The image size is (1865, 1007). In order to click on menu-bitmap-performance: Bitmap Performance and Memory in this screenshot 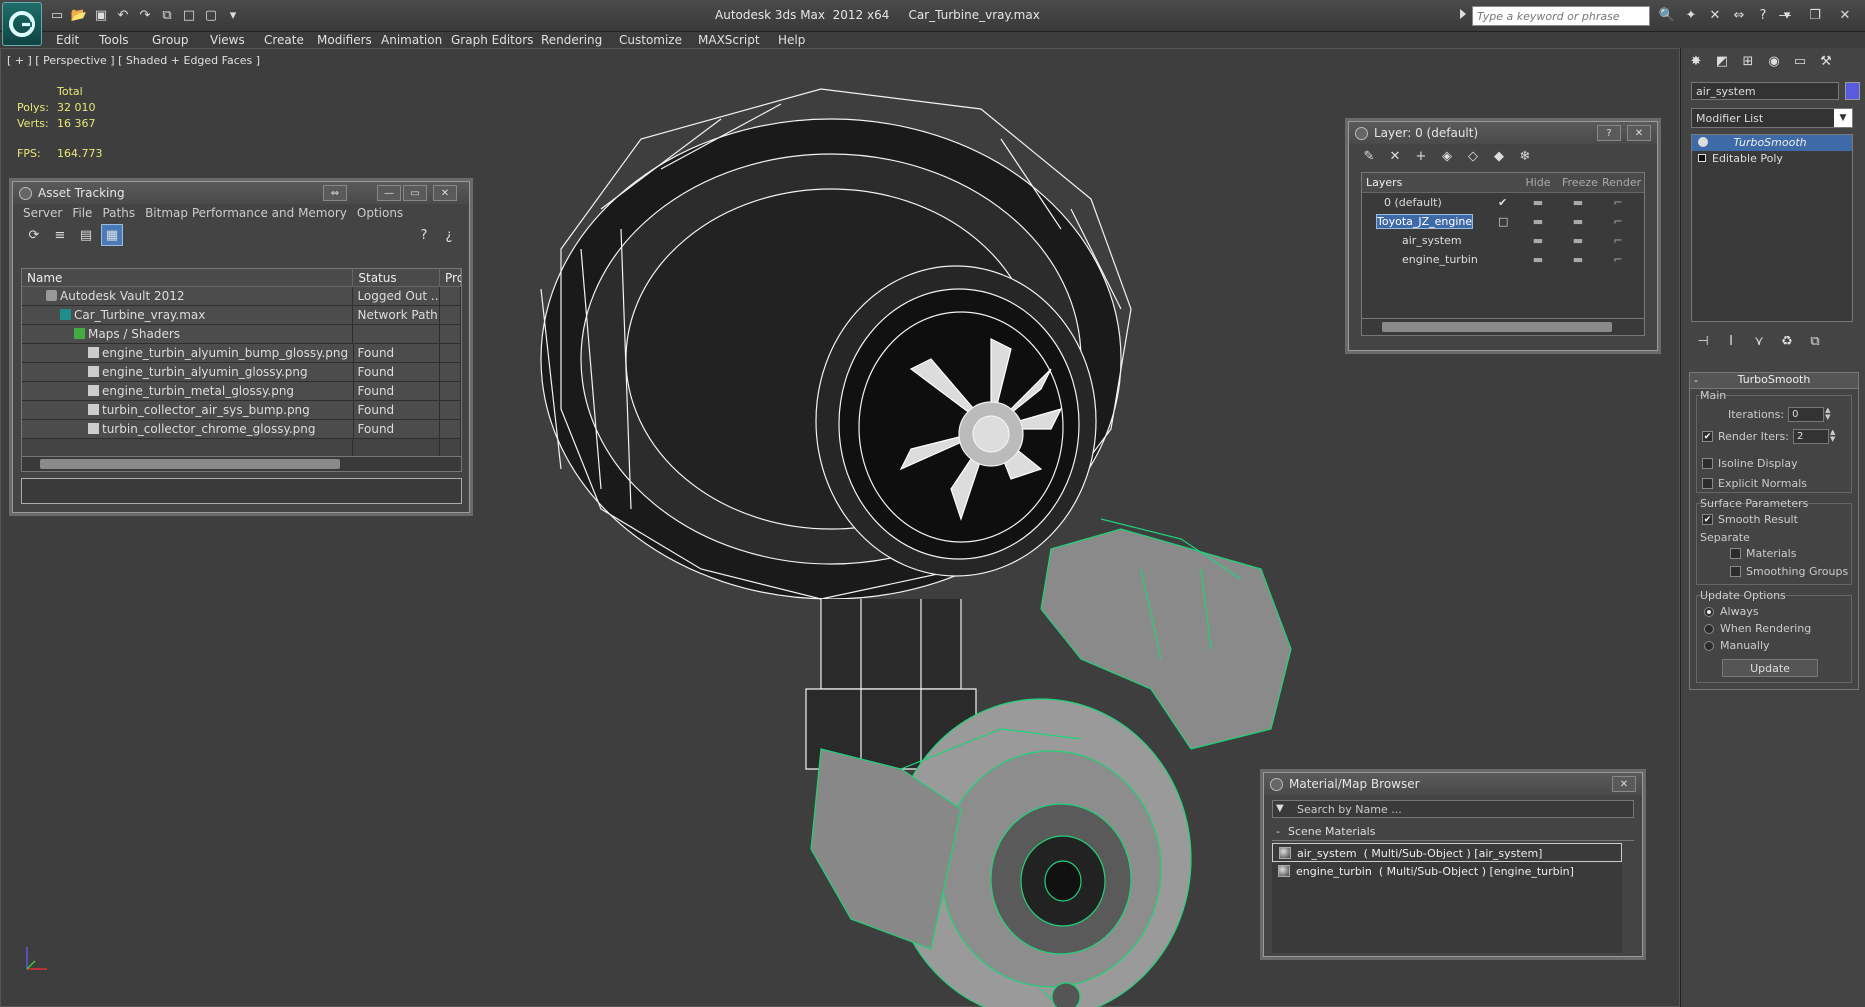, I will do `click(246, 213)`.